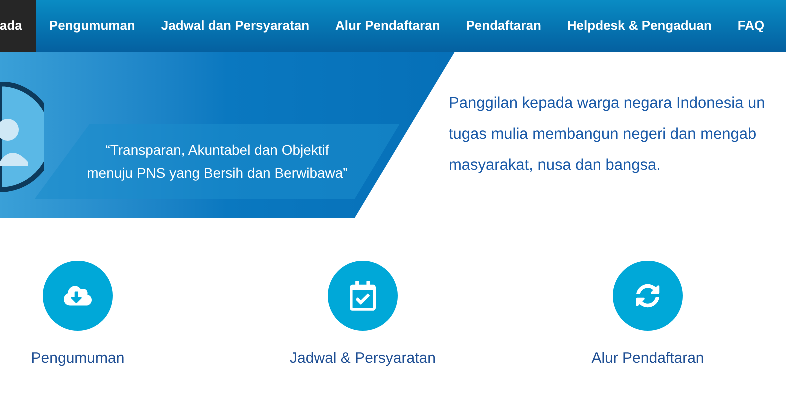  I want to click on calendar-check-icon, so click(363, 296).